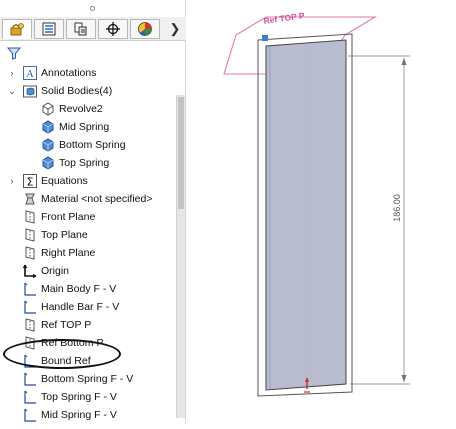 This screenshot has height=429, width=456. I want to click on configuration-manager-tab, so click(81, 29).